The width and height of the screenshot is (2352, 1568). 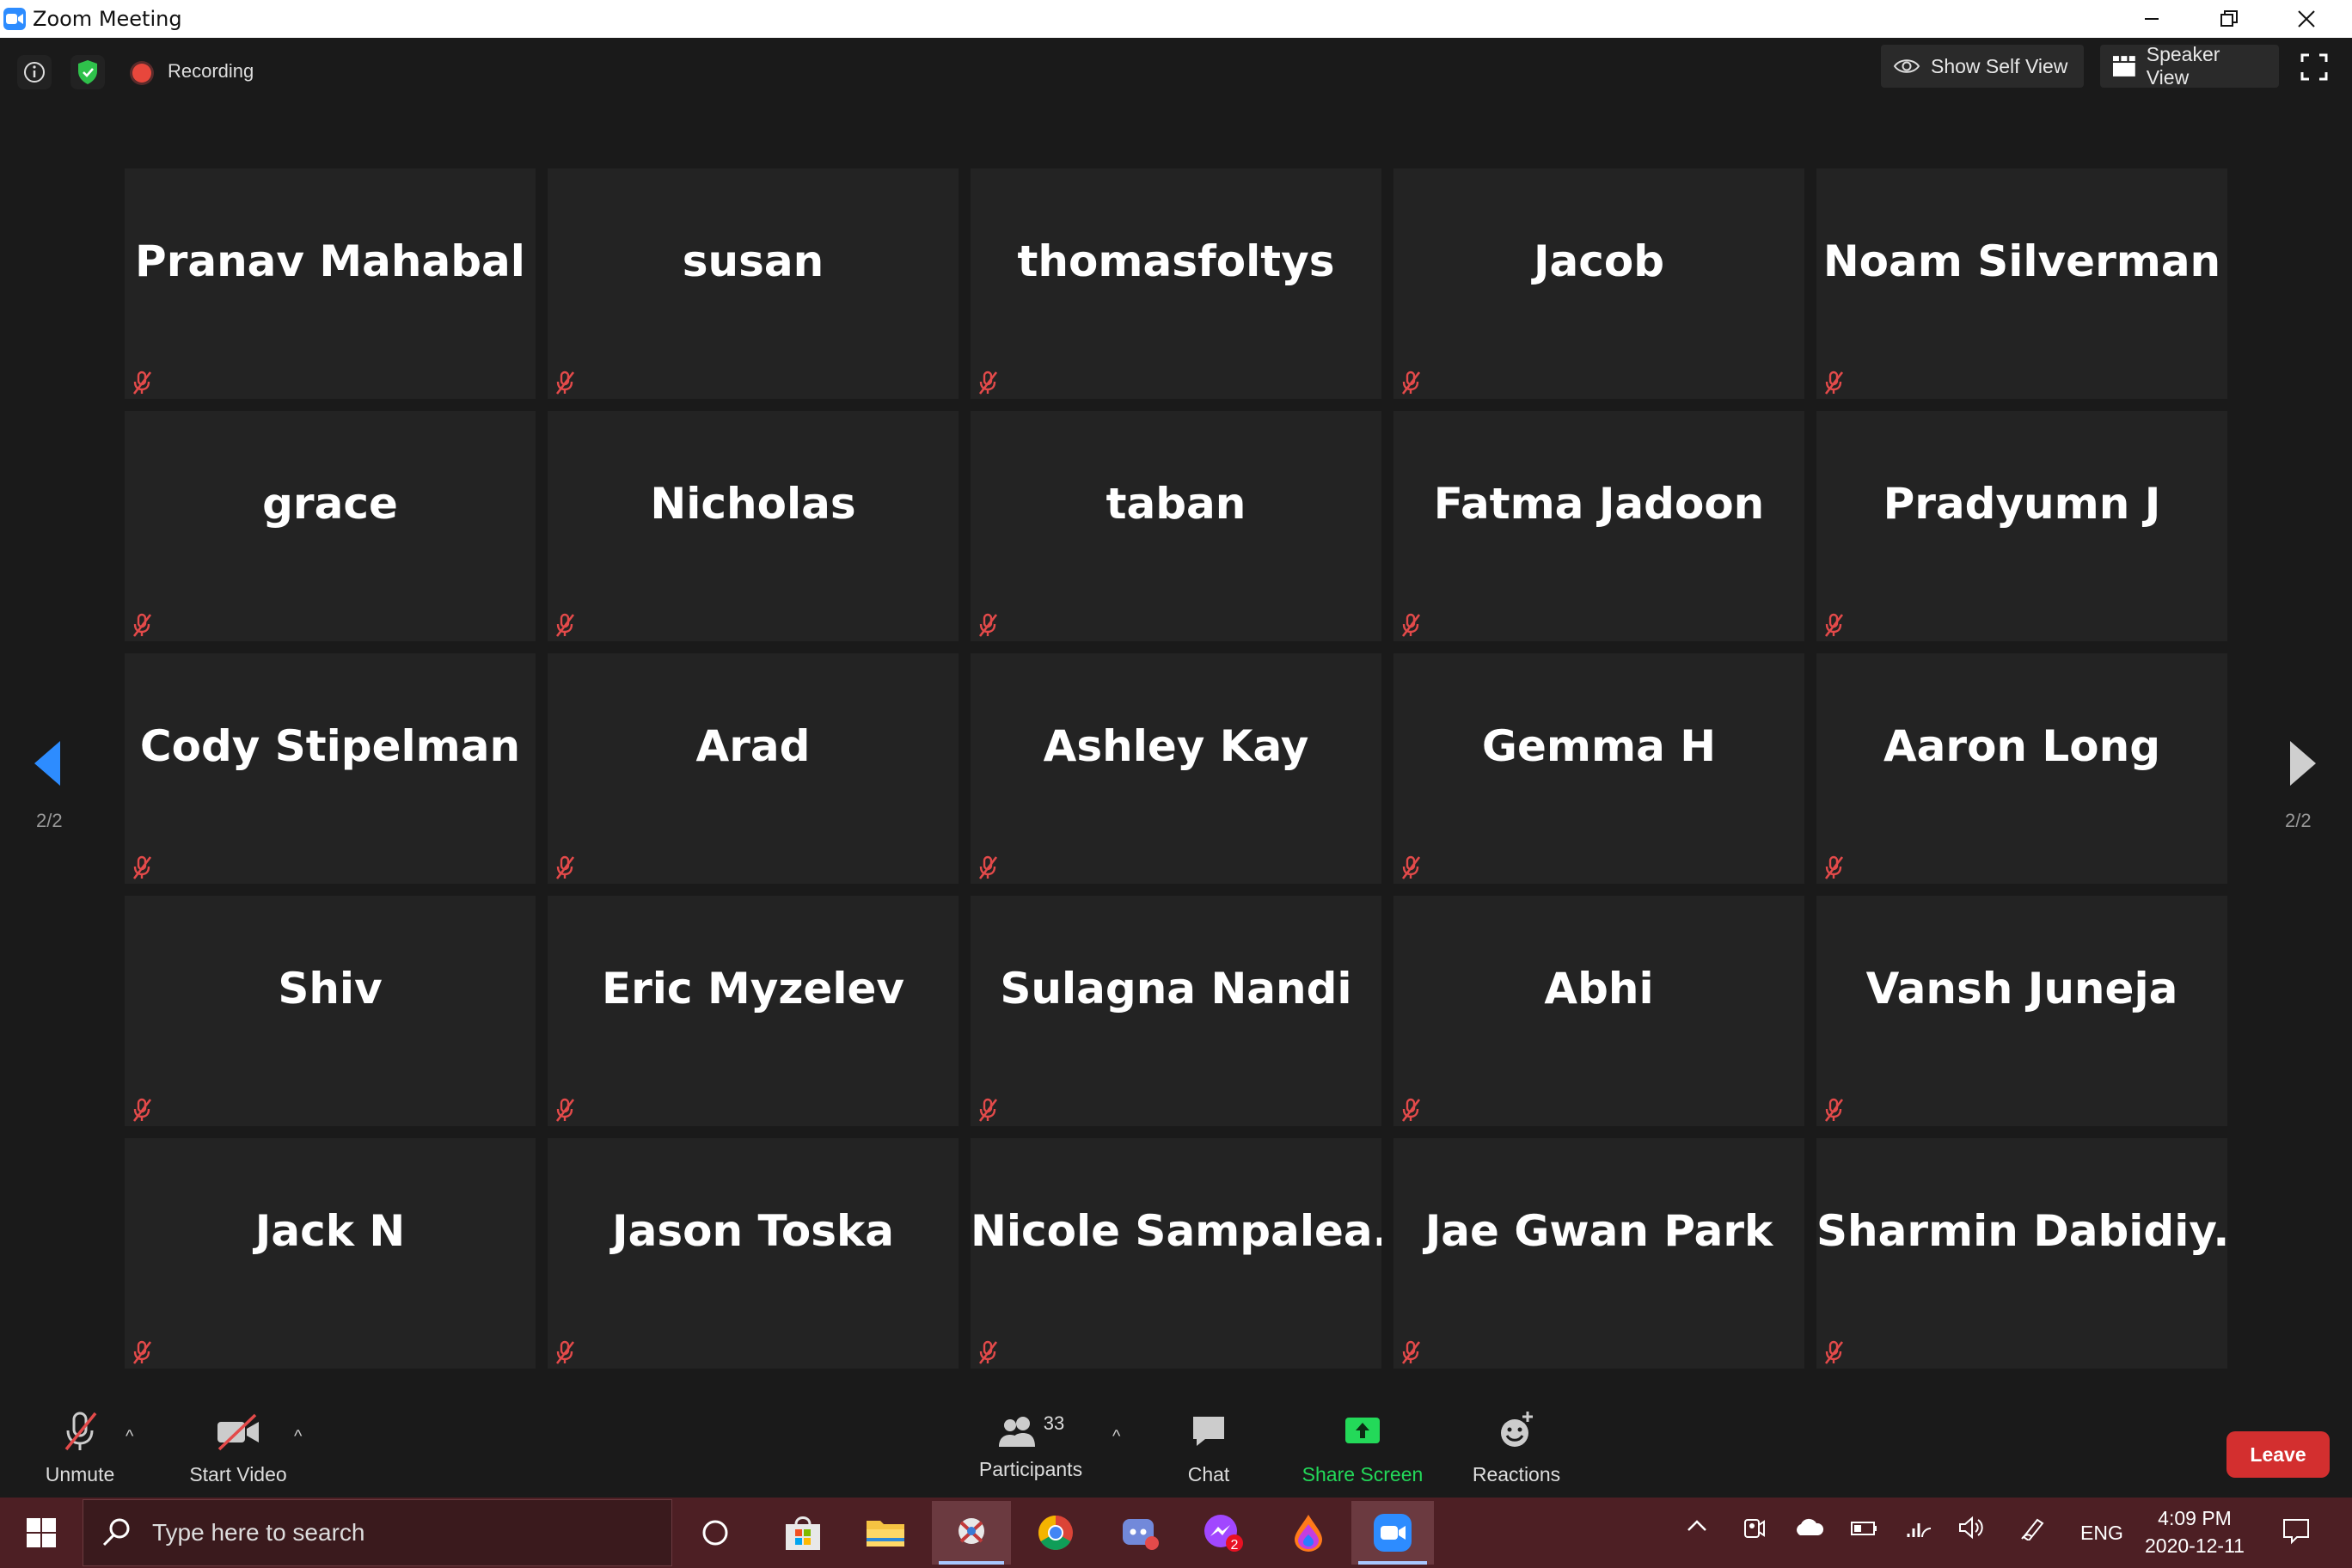 I want to click on participant-tile: Arad, so click(x=753, y=768).